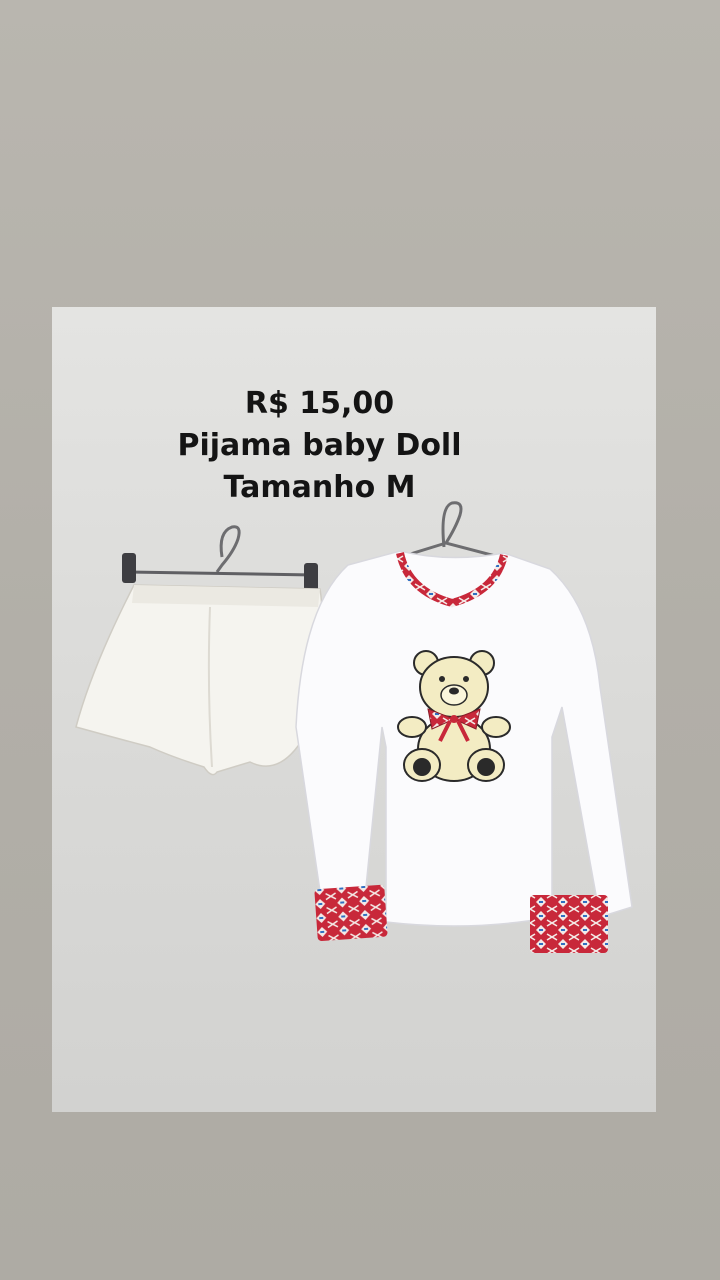 This screenshot has width=720, height=1280. Describe the element at coordinates (319, 487) in the screenshot. I see `size-text: Tamanho M` at that location.